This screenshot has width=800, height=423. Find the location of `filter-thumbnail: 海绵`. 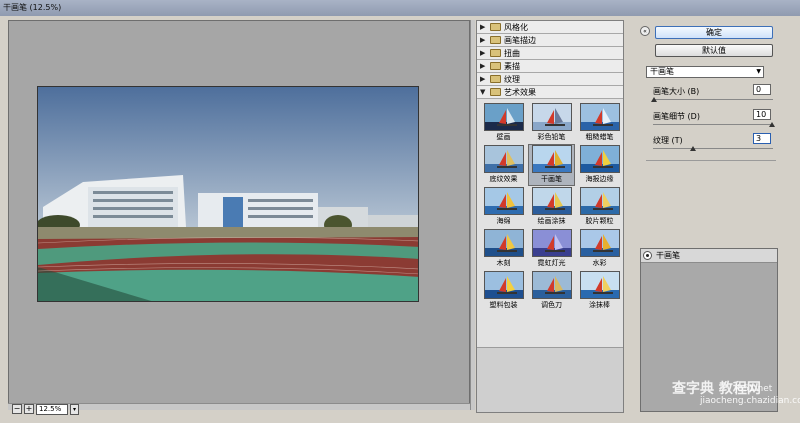

filter-thumbnail: 海绵 is located at coordinates (503, 207).